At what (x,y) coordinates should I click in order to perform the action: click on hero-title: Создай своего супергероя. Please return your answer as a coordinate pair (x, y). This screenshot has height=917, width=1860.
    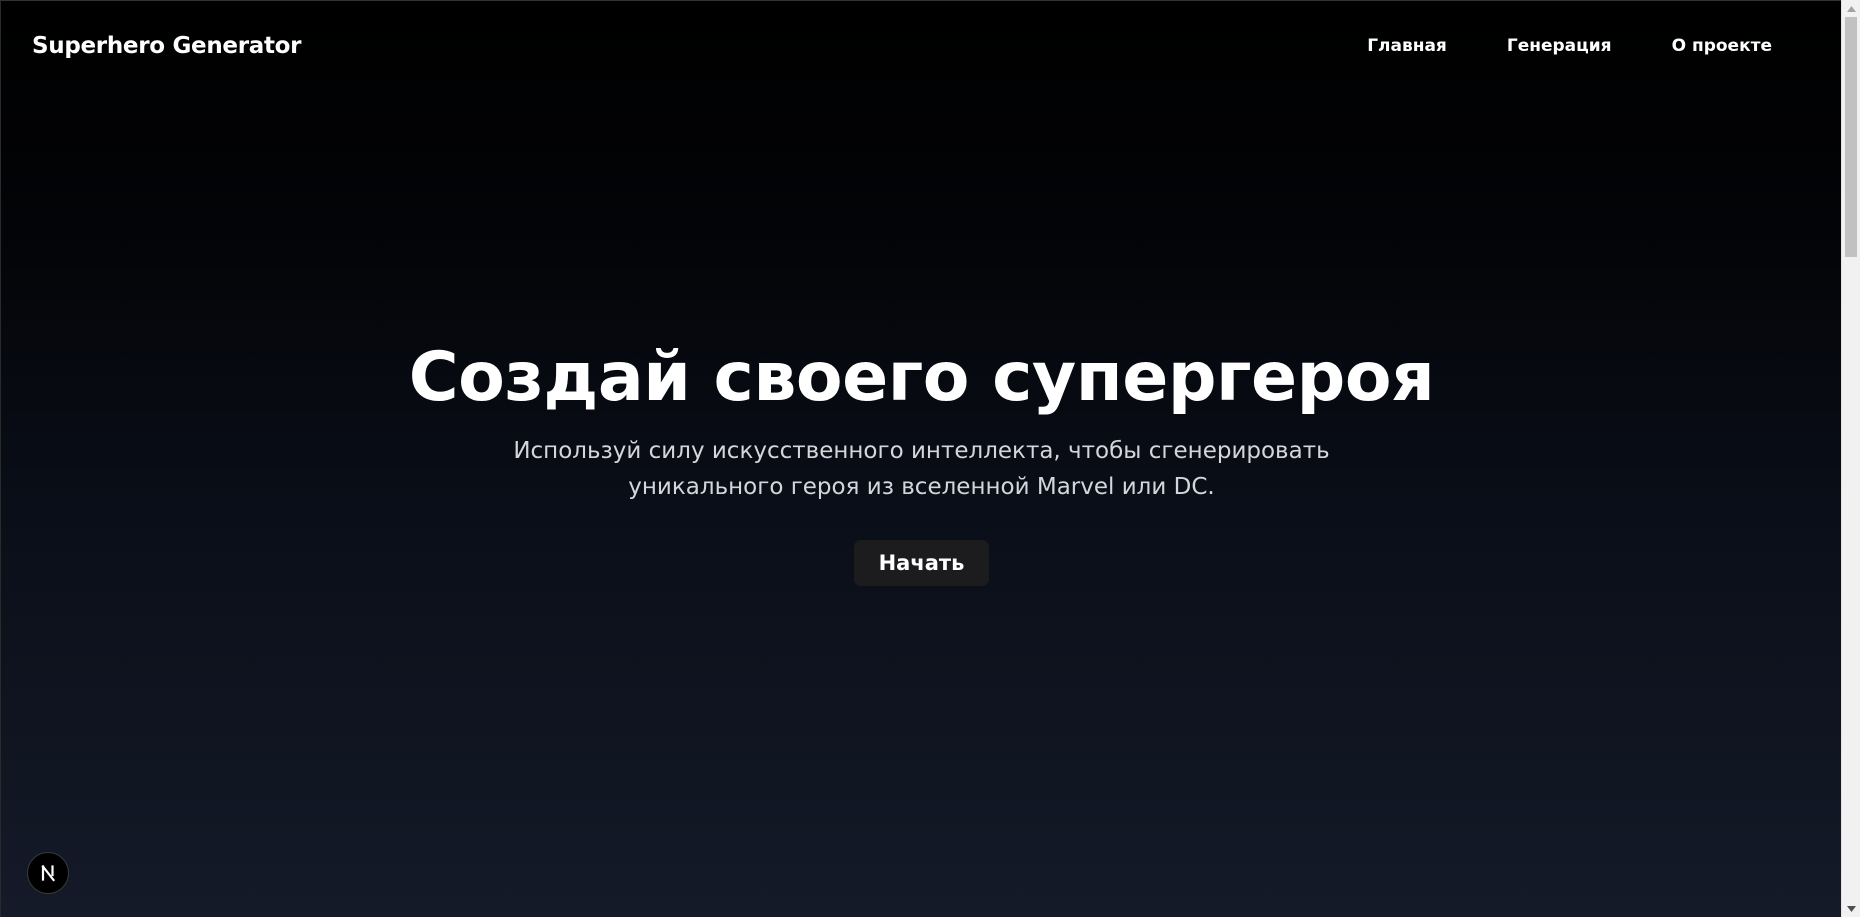
    Looking at the image, I should click on (921, 377).